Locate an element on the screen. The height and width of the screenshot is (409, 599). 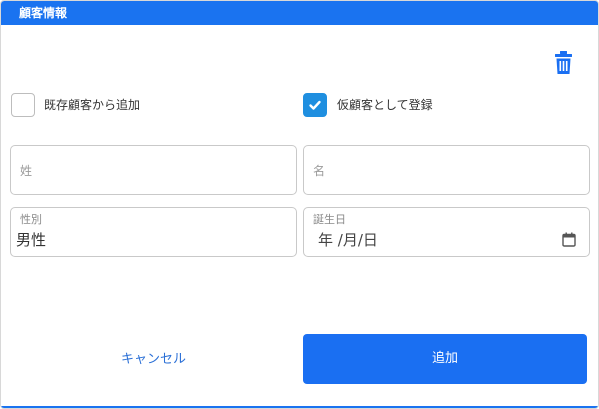
add-button: 追加 is located at coordinates (445, 359).